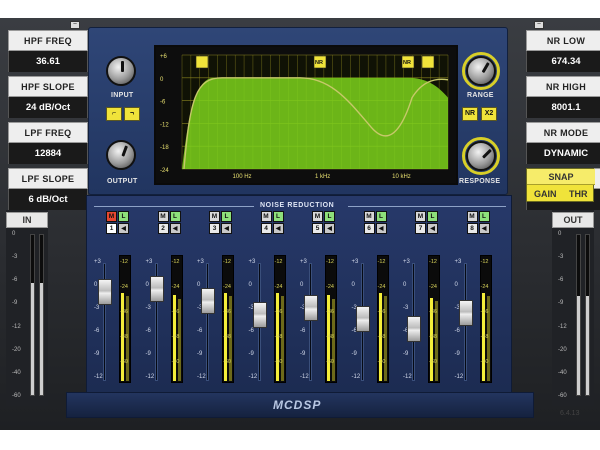 The width and height of the screenshot is (600, 450). What do you see at coordinates (122, 301) in the screenshot?
I see `channel-strip: M L 1 ◀ +3 0 -3 -6 -9 -12 -12 -24 -36 -48 -60` at bounding box center [122, 301].